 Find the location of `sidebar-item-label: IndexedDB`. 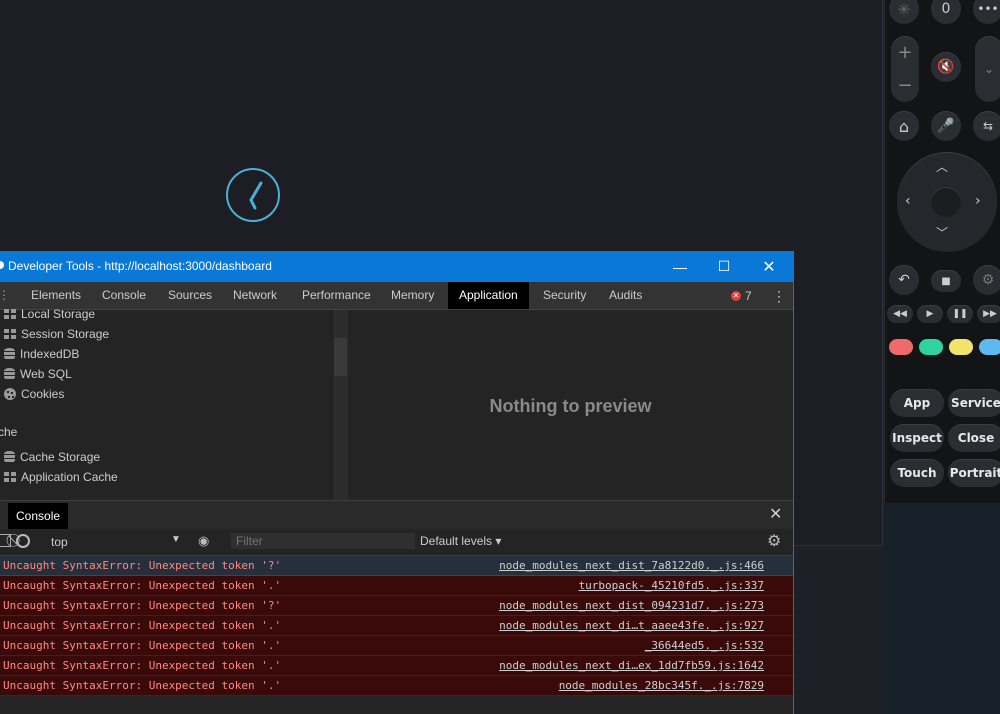

sidebar-item-label: IndexedDB is located at coordinates (50, 354).